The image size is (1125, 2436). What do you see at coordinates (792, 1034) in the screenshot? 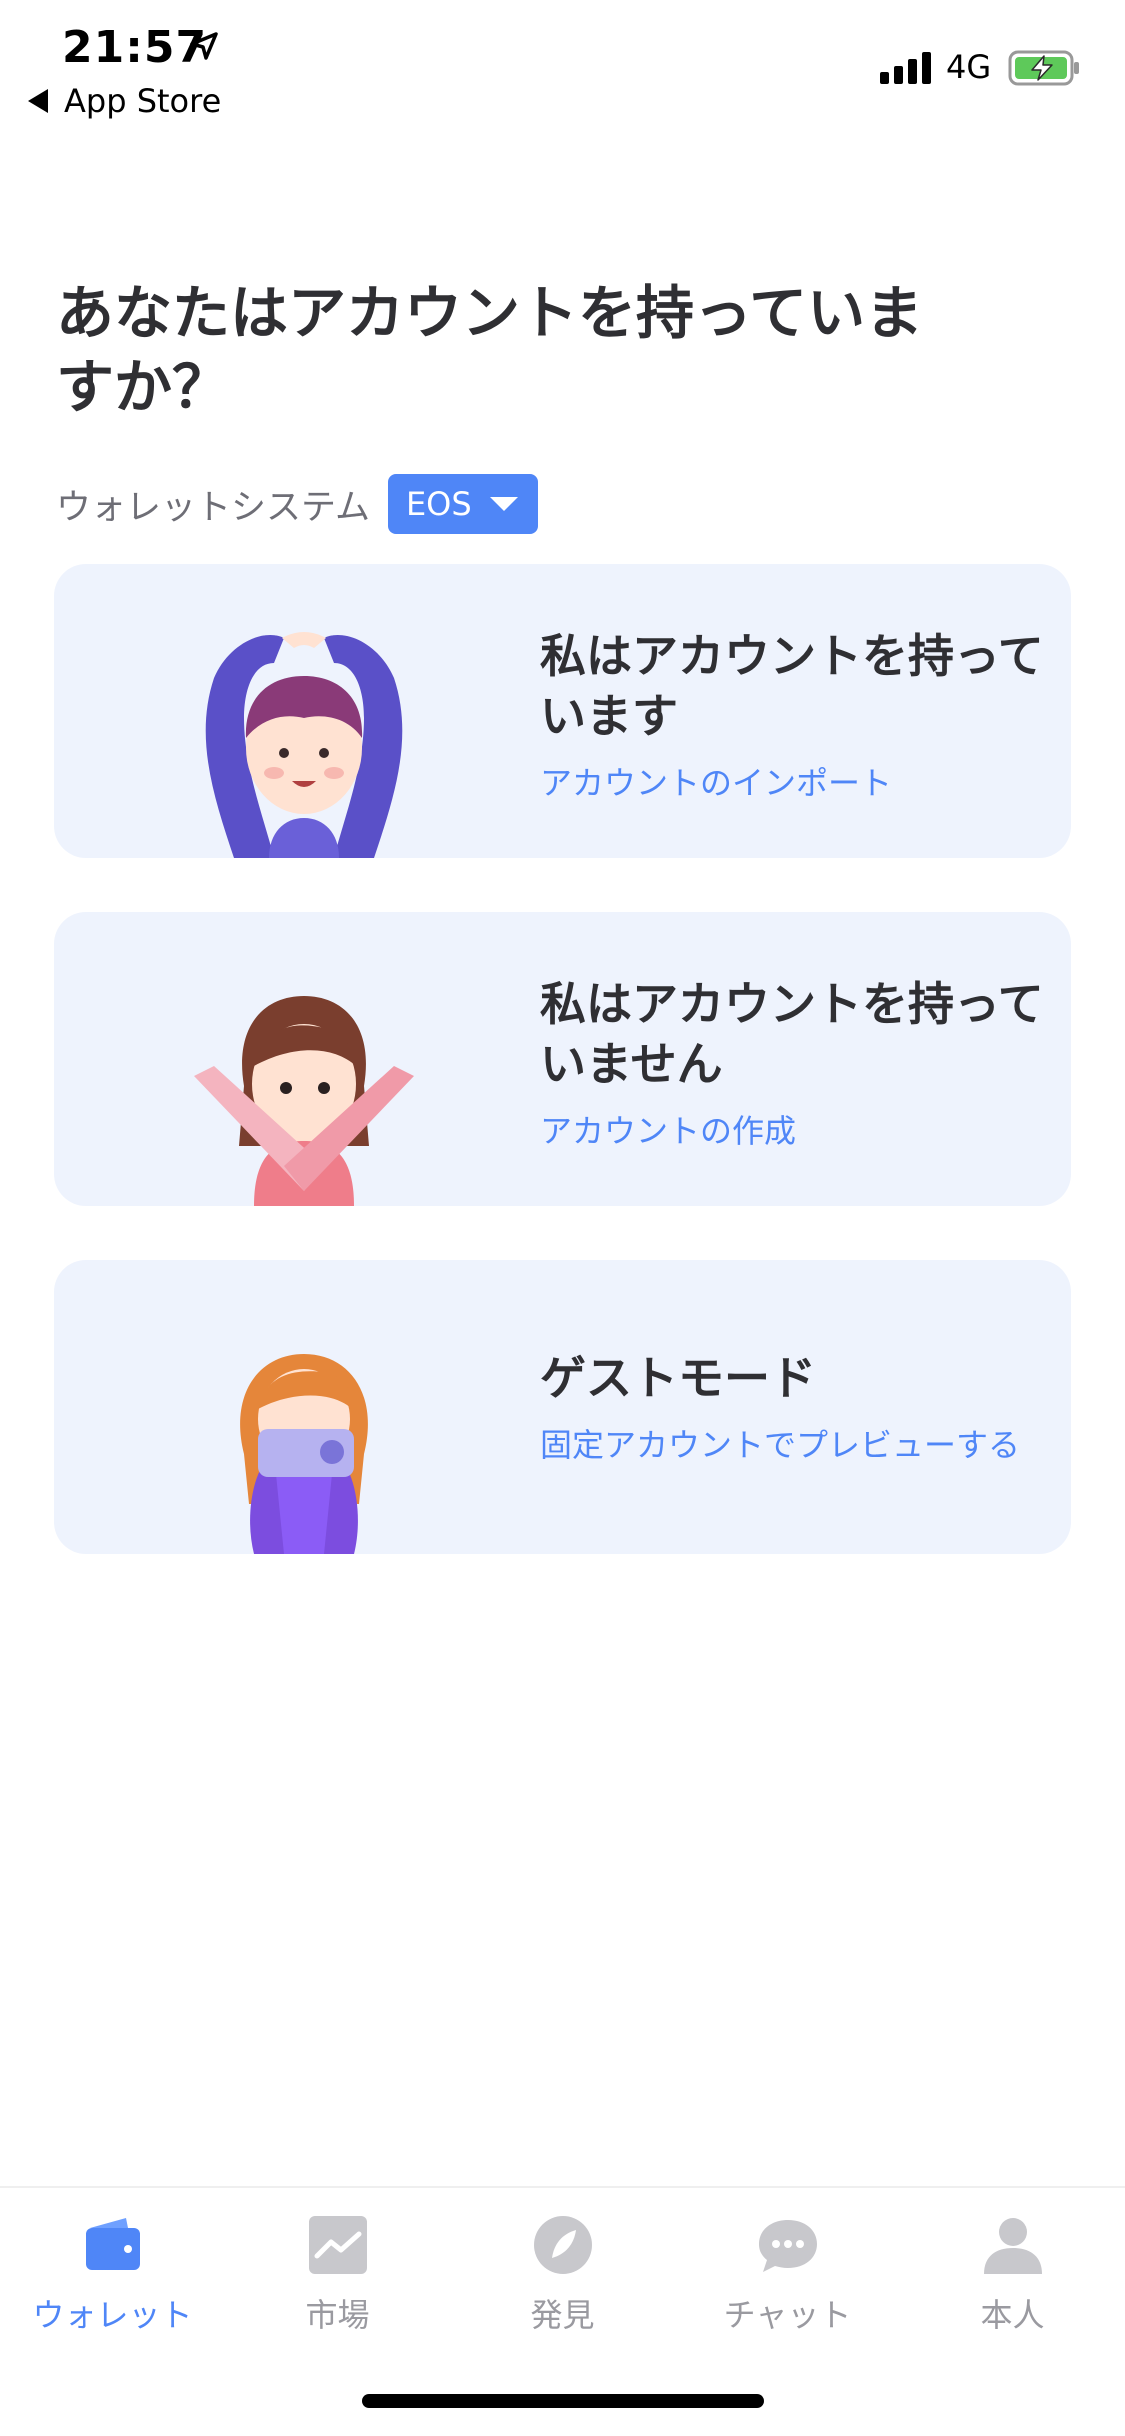
I see `card-title: 私はアカウントを持っていません` at bounding box center [792, 1034].